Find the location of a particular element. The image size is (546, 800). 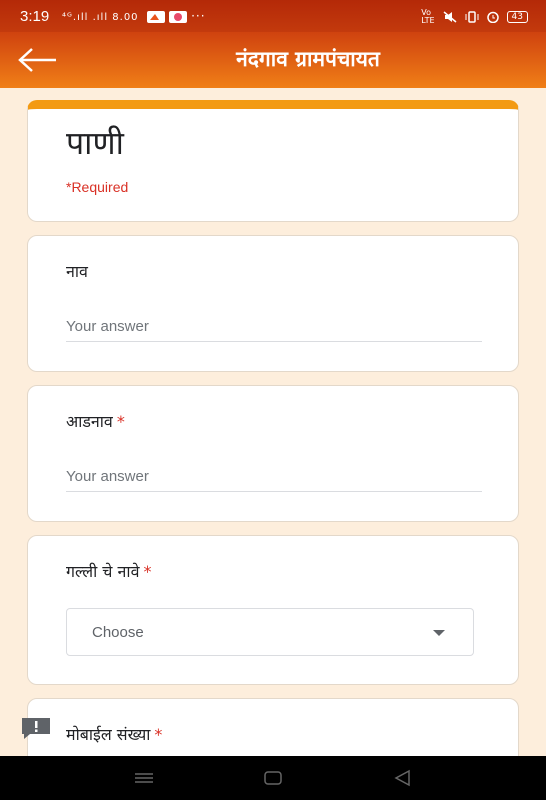

surname-input is located at coordinates (274, 476).